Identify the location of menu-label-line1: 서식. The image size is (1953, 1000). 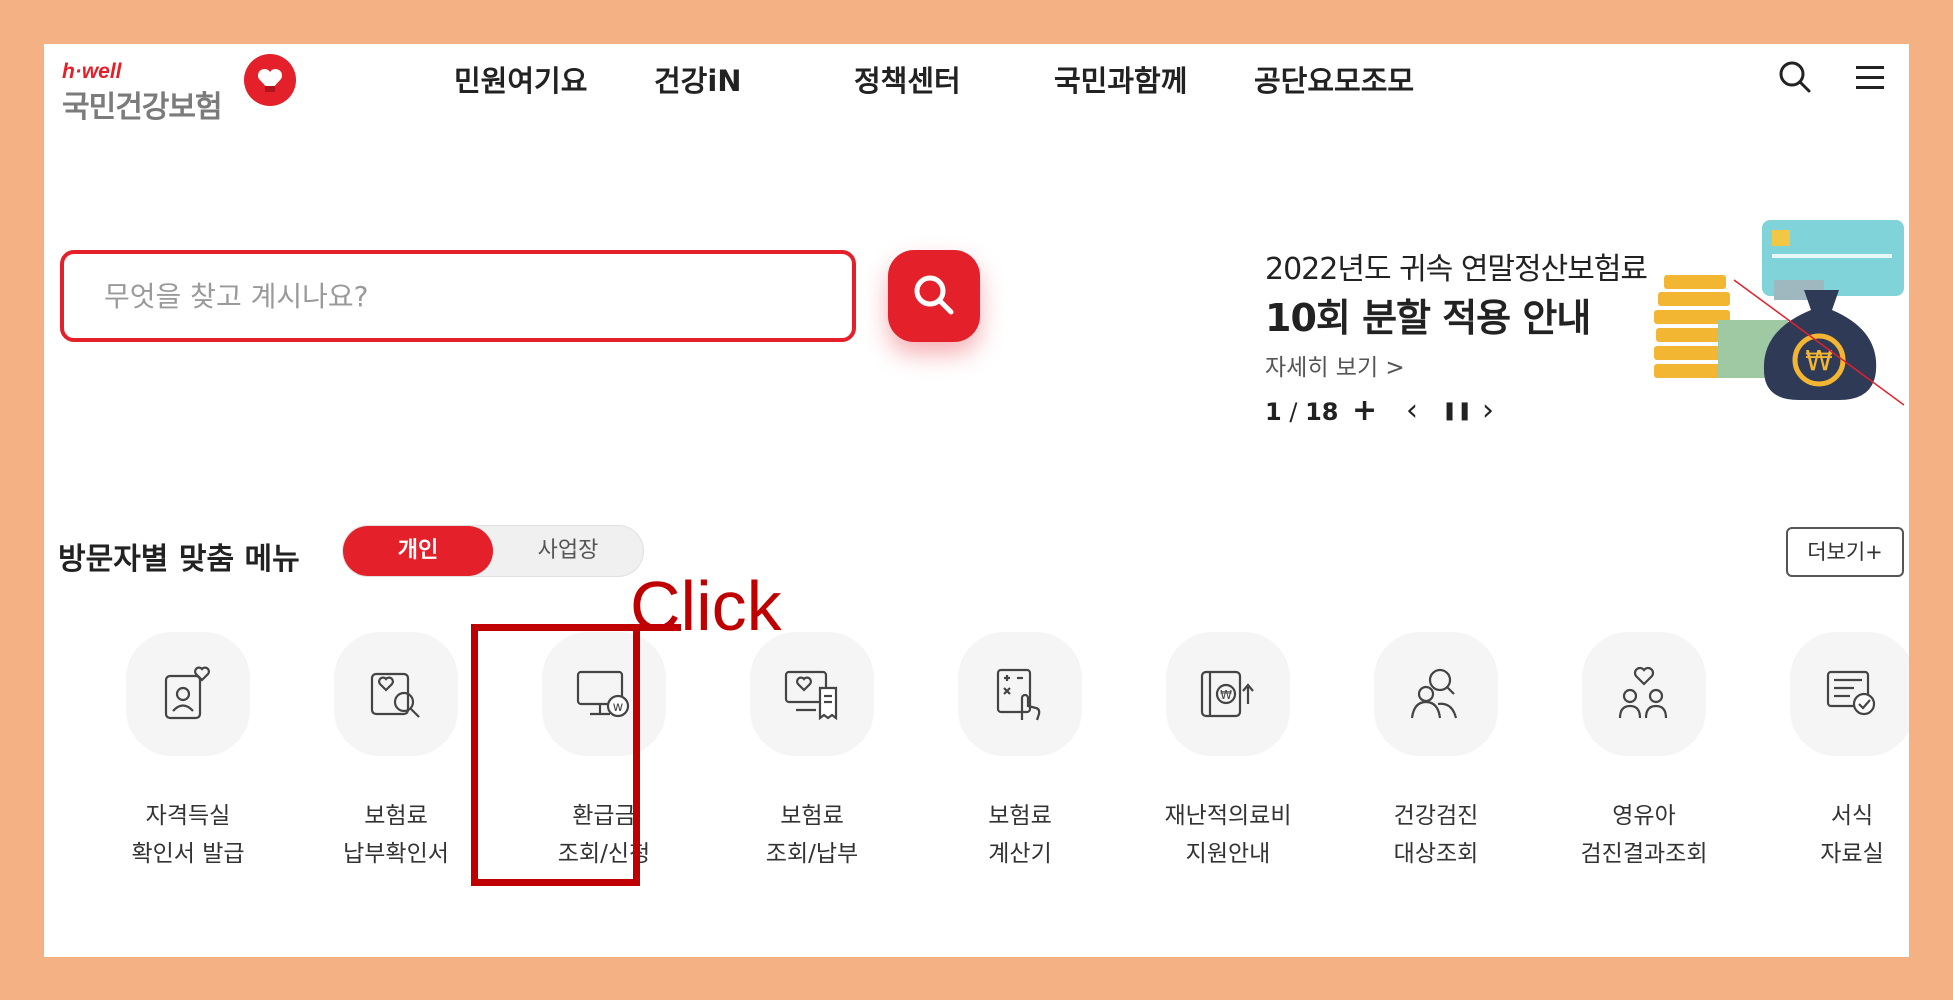
(1852, 816).